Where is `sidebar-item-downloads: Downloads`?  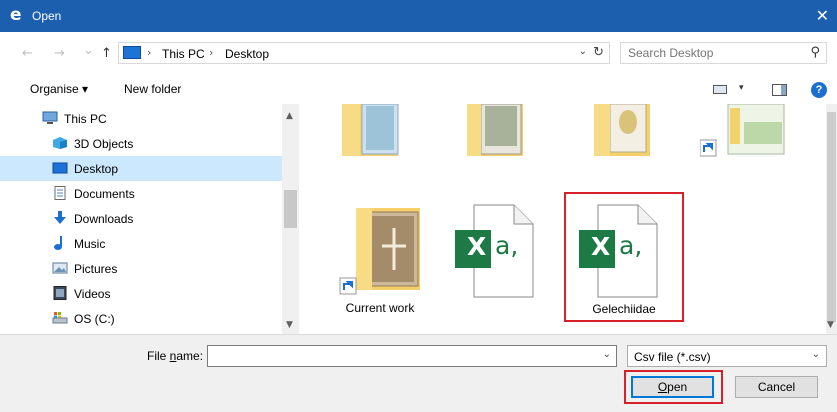
sidebar-item-downloads: Downloads is located at coordinates (141, 218).